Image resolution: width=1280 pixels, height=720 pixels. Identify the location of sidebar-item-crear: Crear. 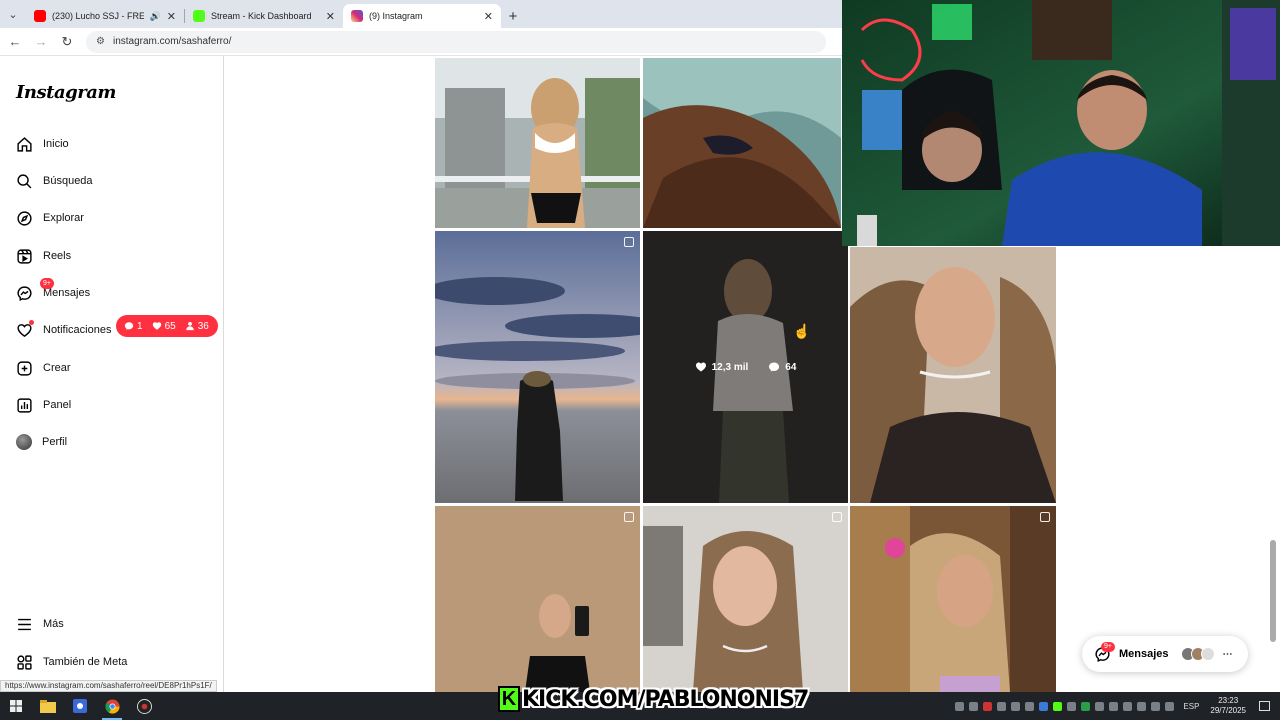
(43, 368).